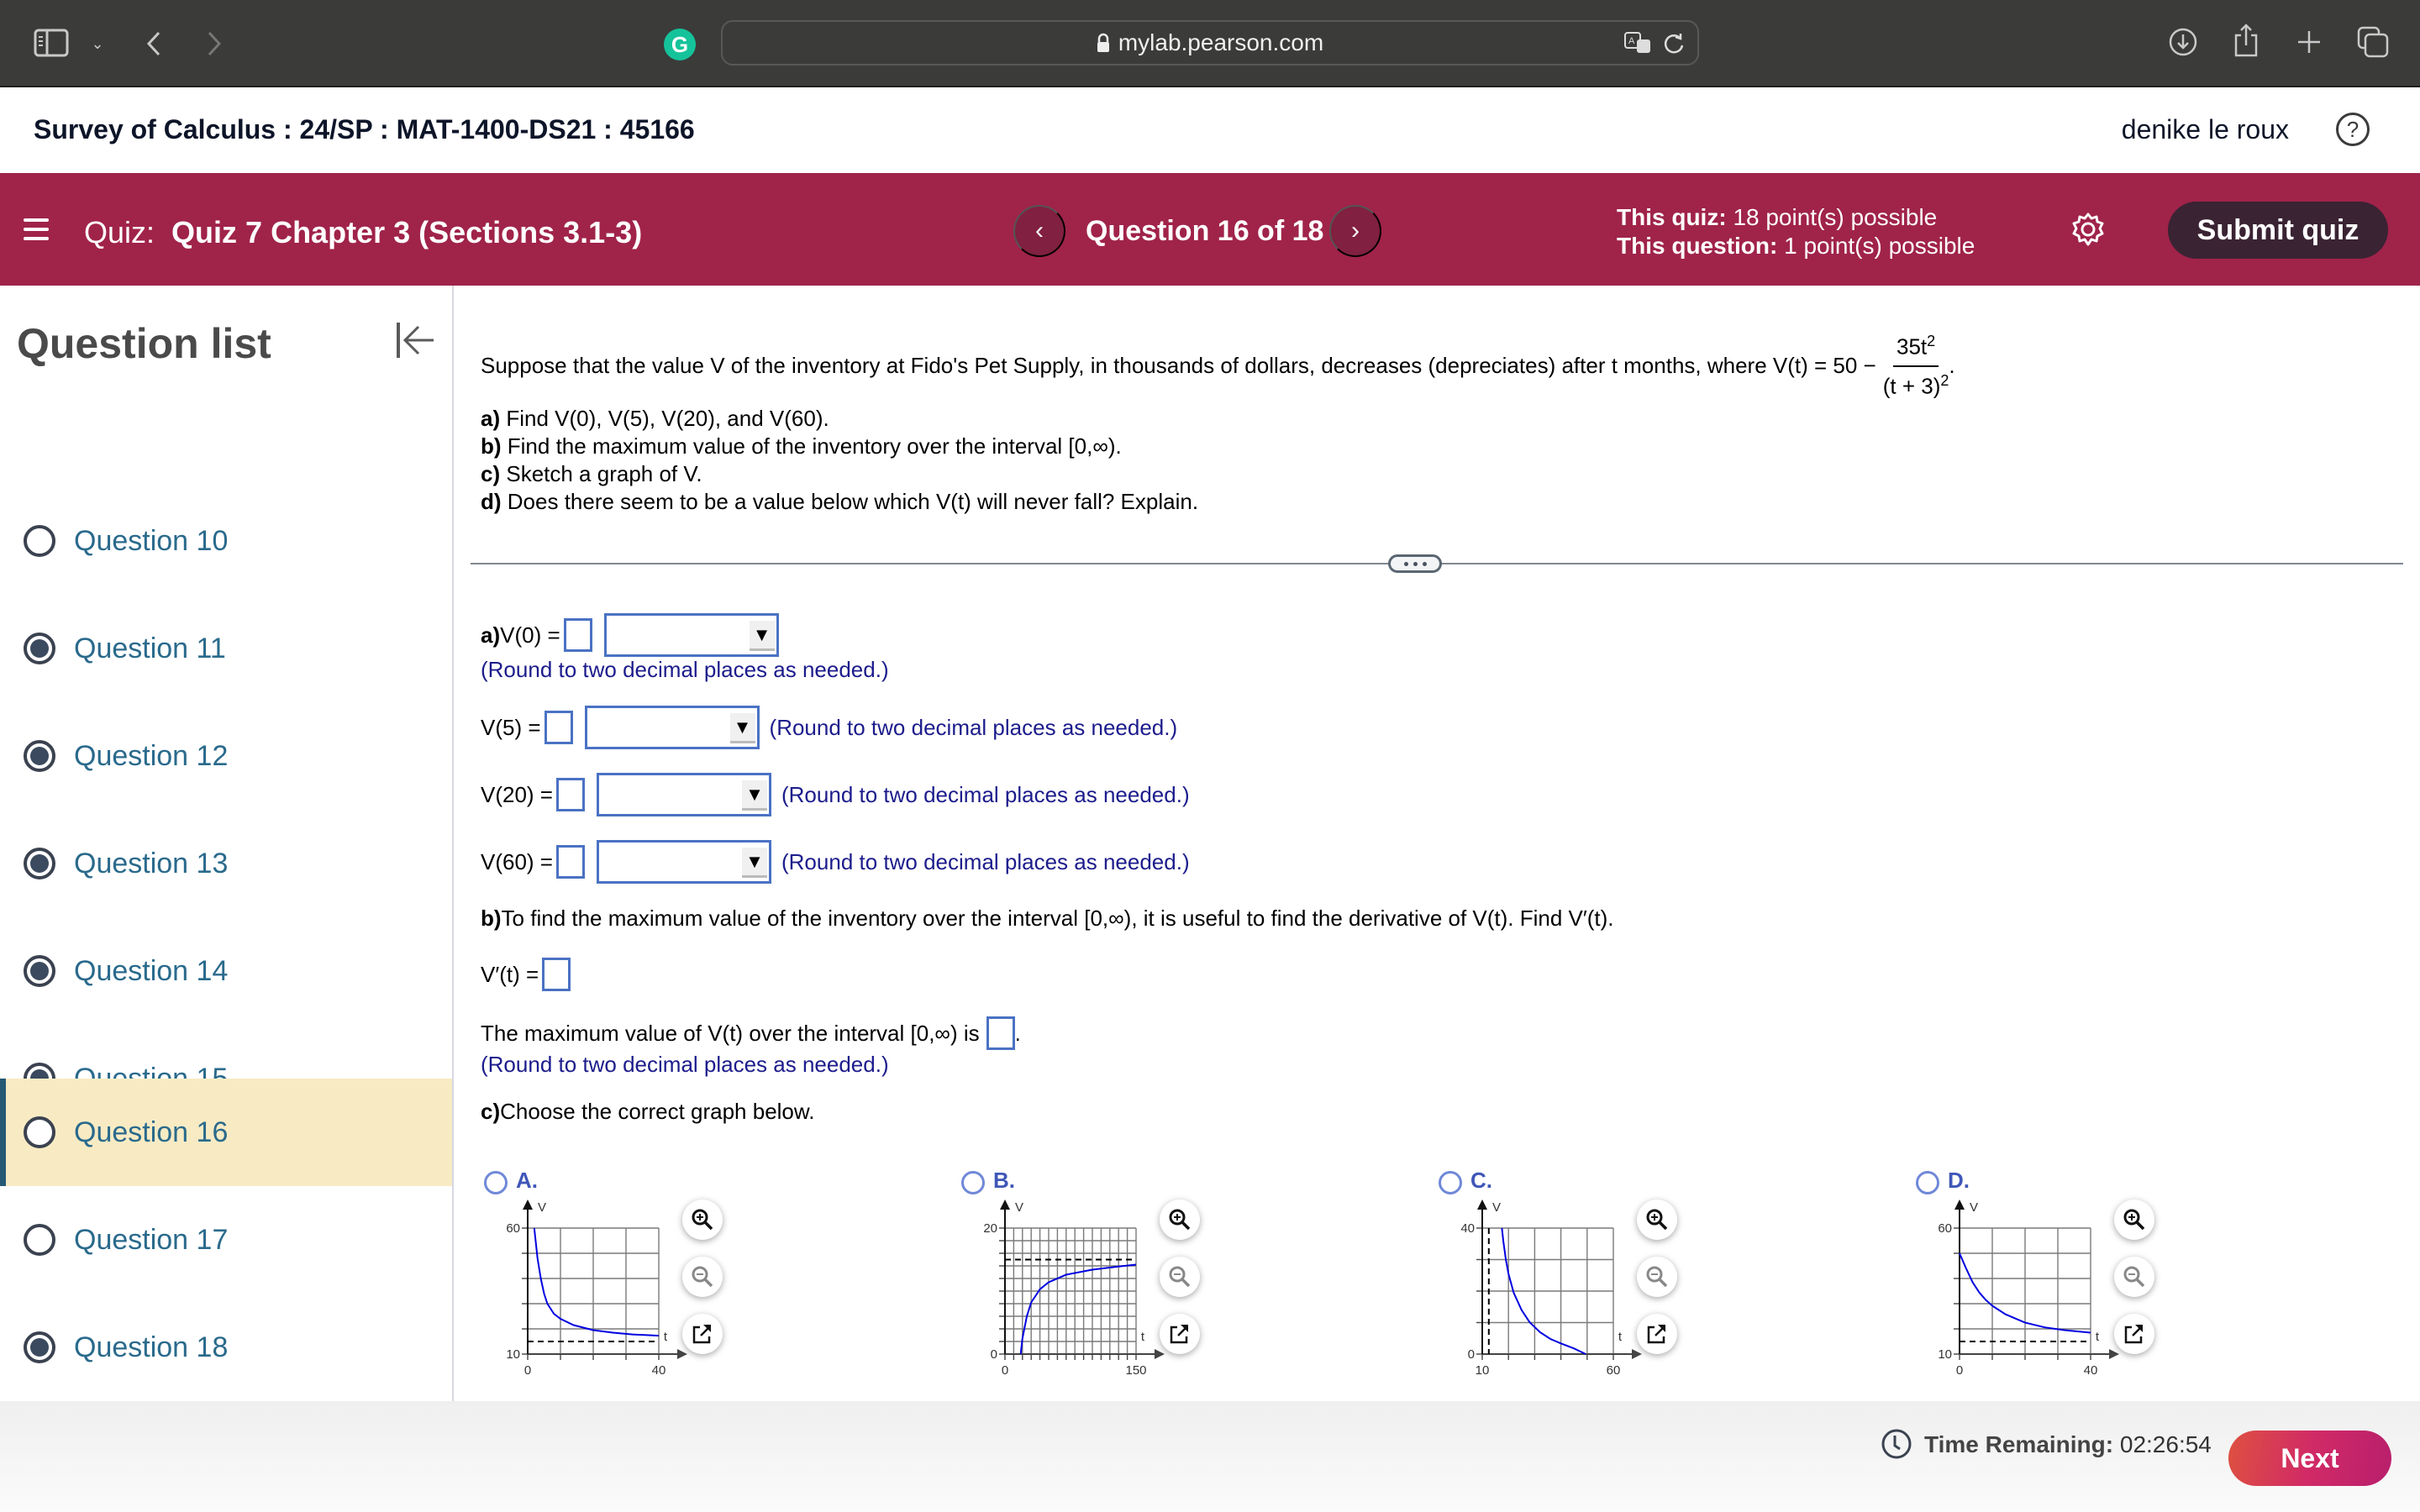 The height and width of the screenshot is (1512, 2420). Describe the element at coordinates (214, 44) in the screenshot. I see `forward-icon` at that location.